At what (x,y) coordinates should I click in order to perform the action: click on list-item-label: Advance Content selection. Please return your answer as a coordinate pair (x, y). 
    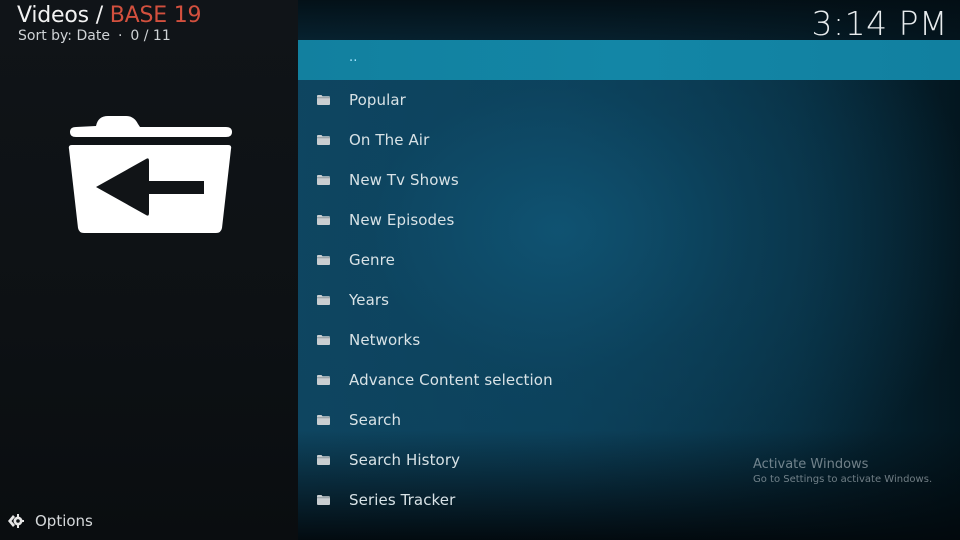
    Looking at the image, I should click on (451, 380).